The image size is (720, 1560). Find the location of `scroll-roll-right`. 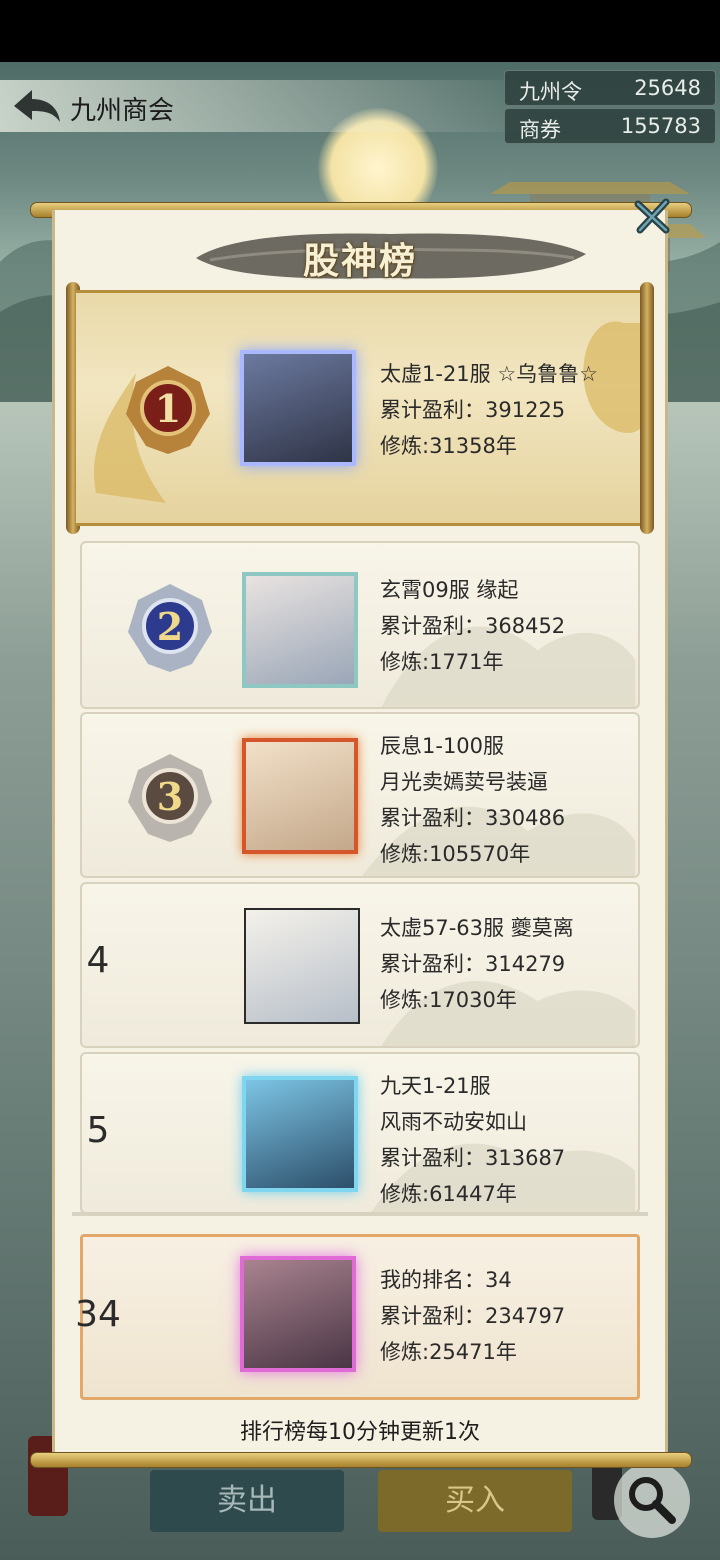

scroll-roll-right is located at coordinates (647, 408).